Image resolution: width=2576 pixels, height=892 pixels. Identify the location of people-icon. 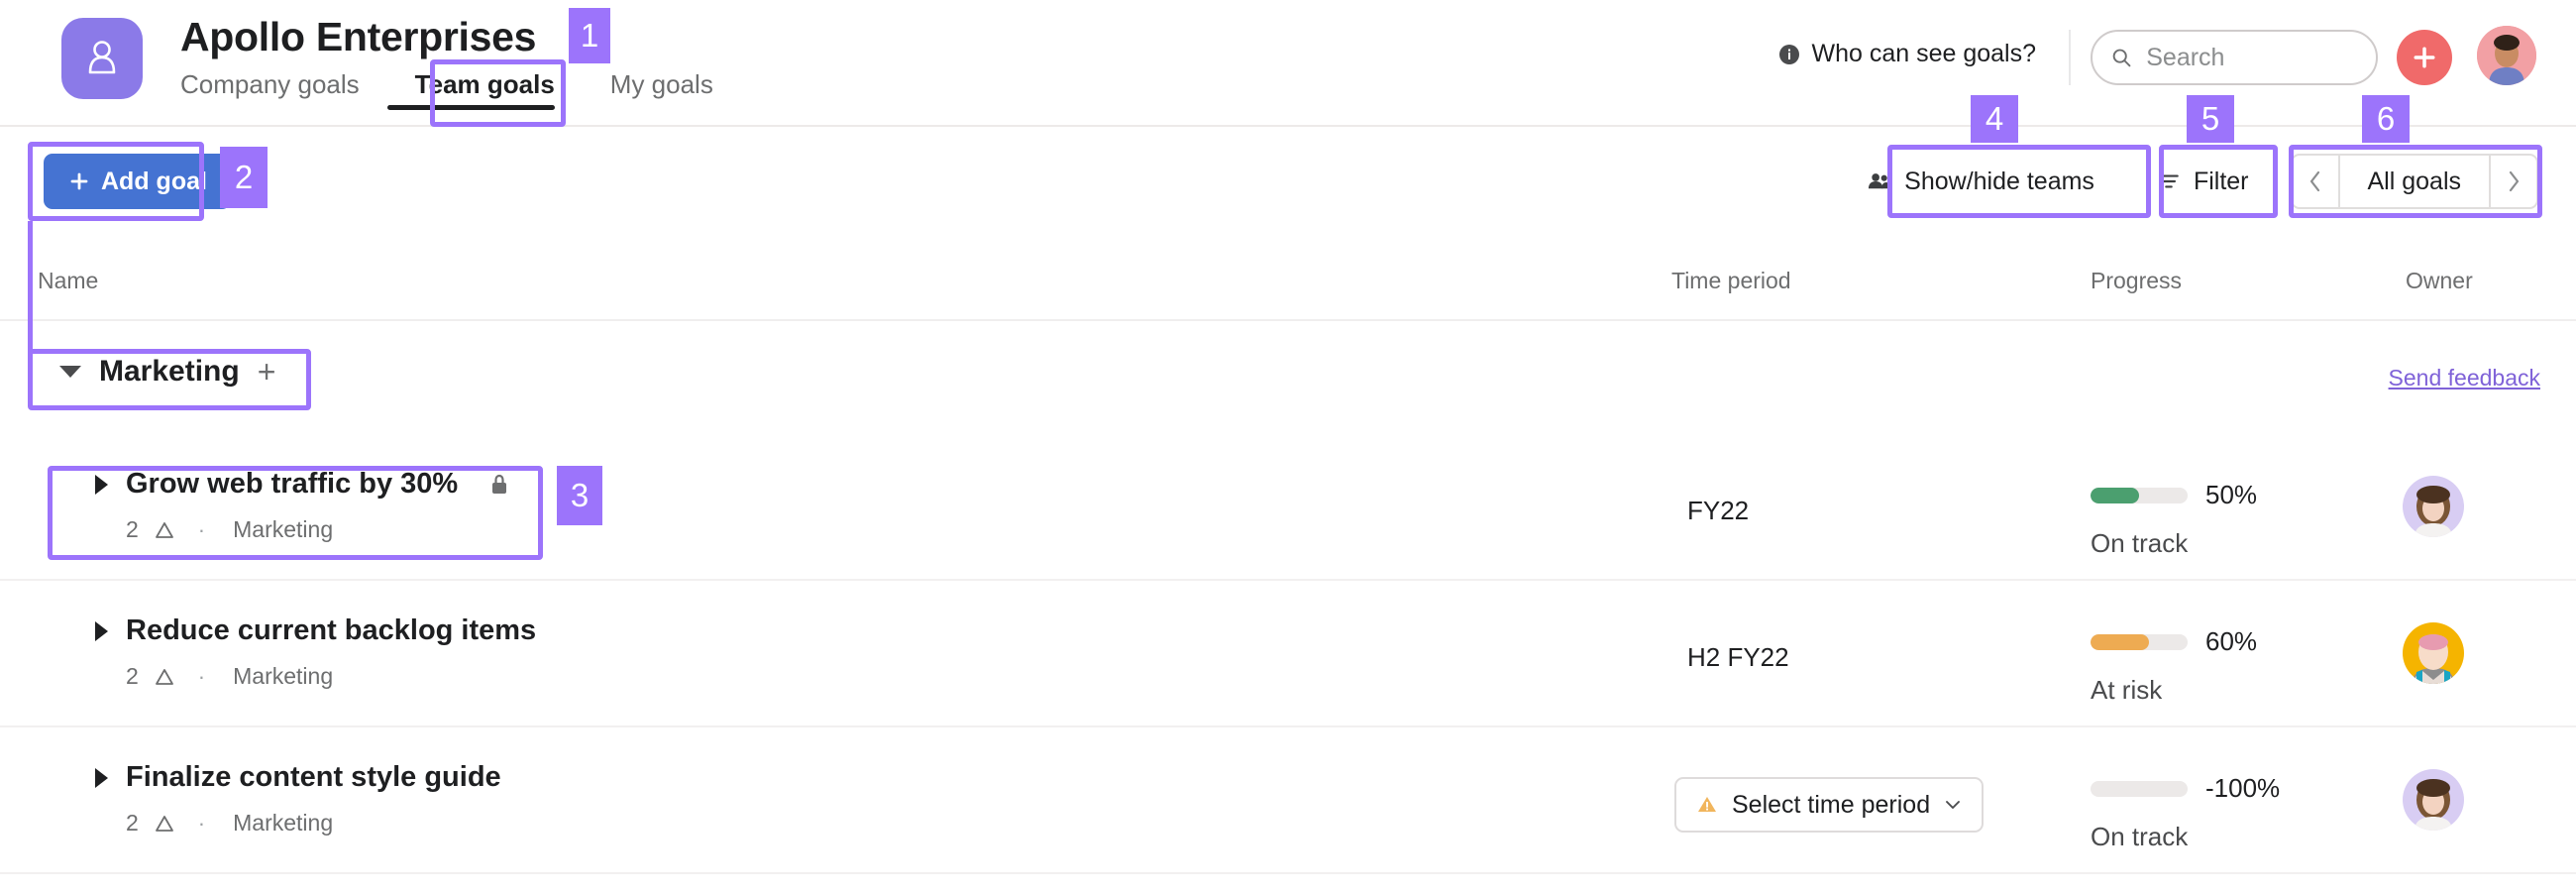
(1879, 180).